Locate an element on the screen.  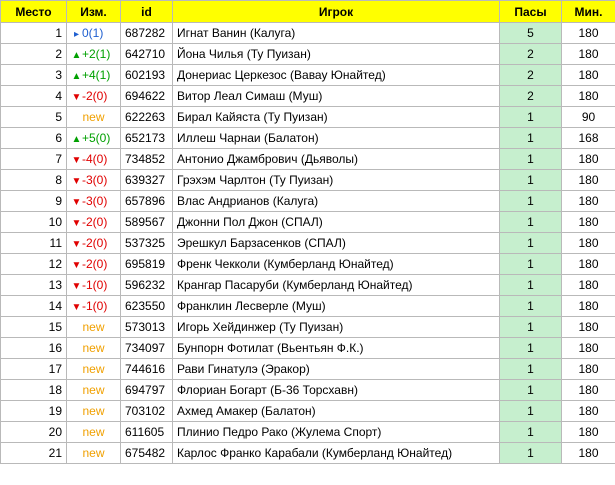
place-cell: 6 is located at coordinates (33, 138).